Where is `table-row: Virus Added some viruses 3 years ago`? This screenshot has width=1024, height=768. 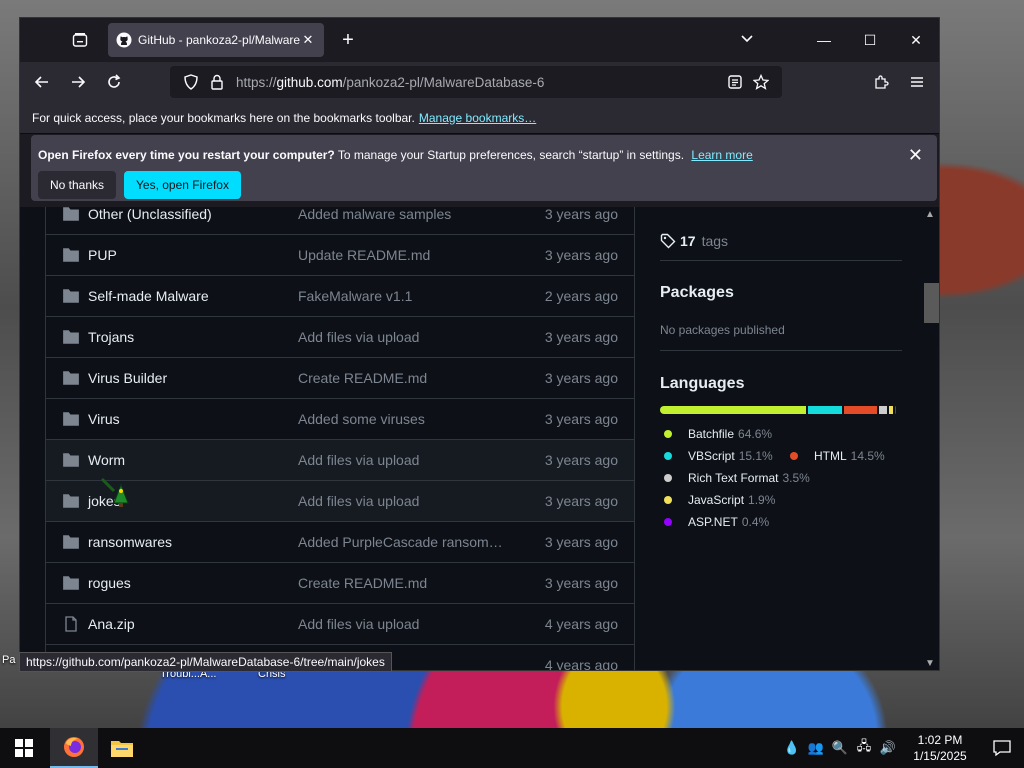
table-row: Virus Added some viruses 3 years ago is located at coordinates (340, 418).